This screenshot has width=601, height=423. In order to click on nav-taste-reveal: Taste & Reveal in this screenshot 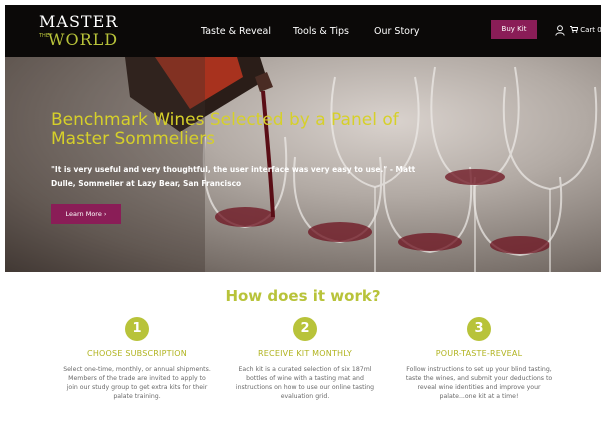, I will do `click(236, 31)`.